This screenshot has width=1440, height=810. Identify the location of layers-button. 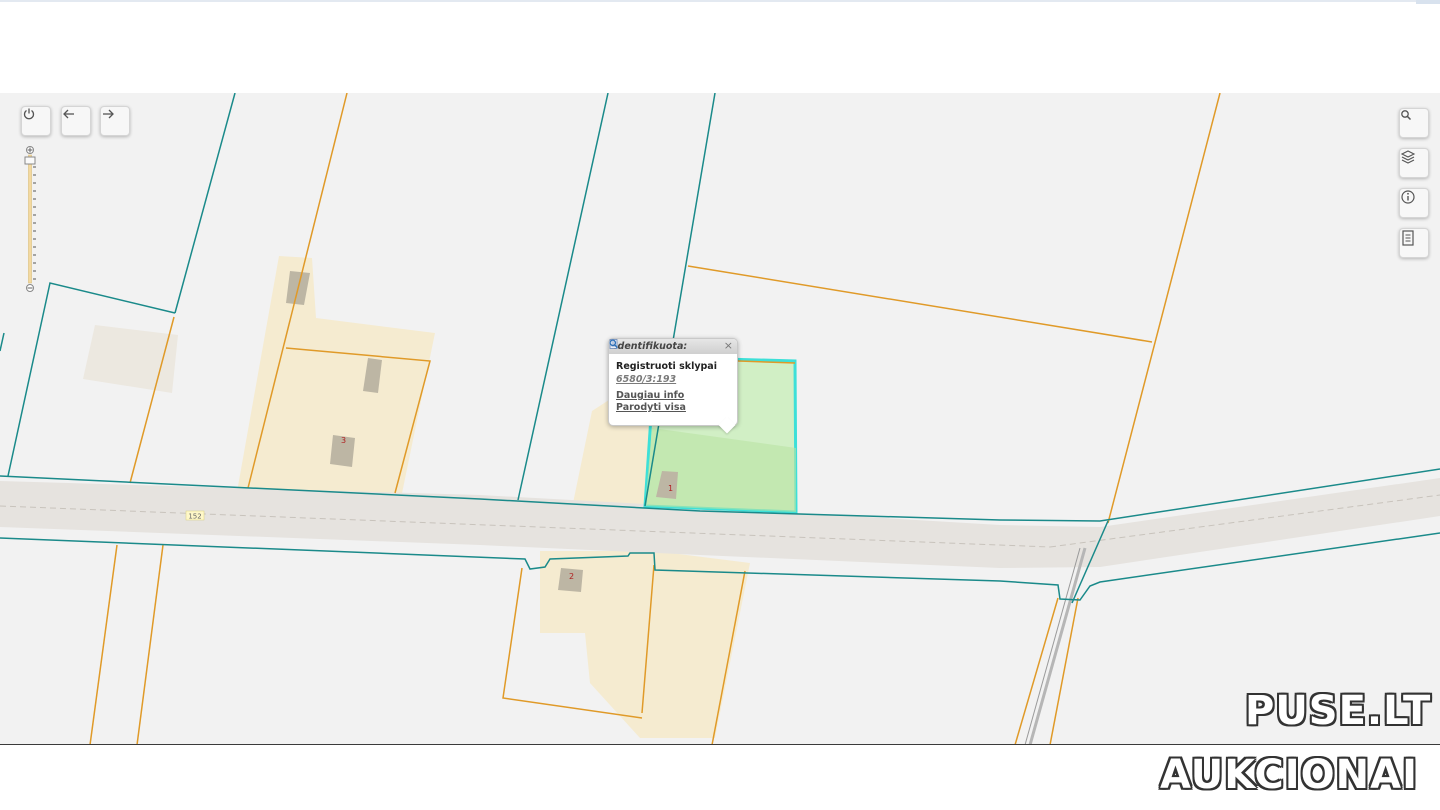
(1414, 163).